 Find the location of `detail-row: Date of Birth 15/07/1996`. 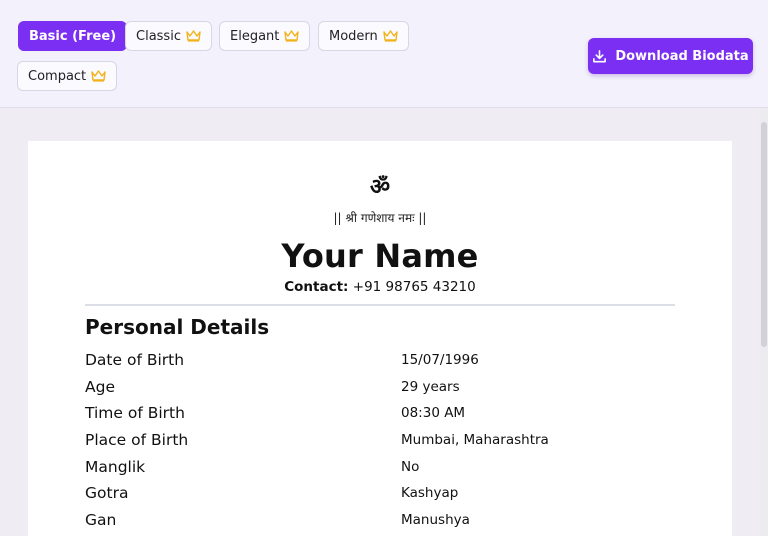

detail-row: Date of Birth 15/07/1996 is located at coordinates (385, 363).